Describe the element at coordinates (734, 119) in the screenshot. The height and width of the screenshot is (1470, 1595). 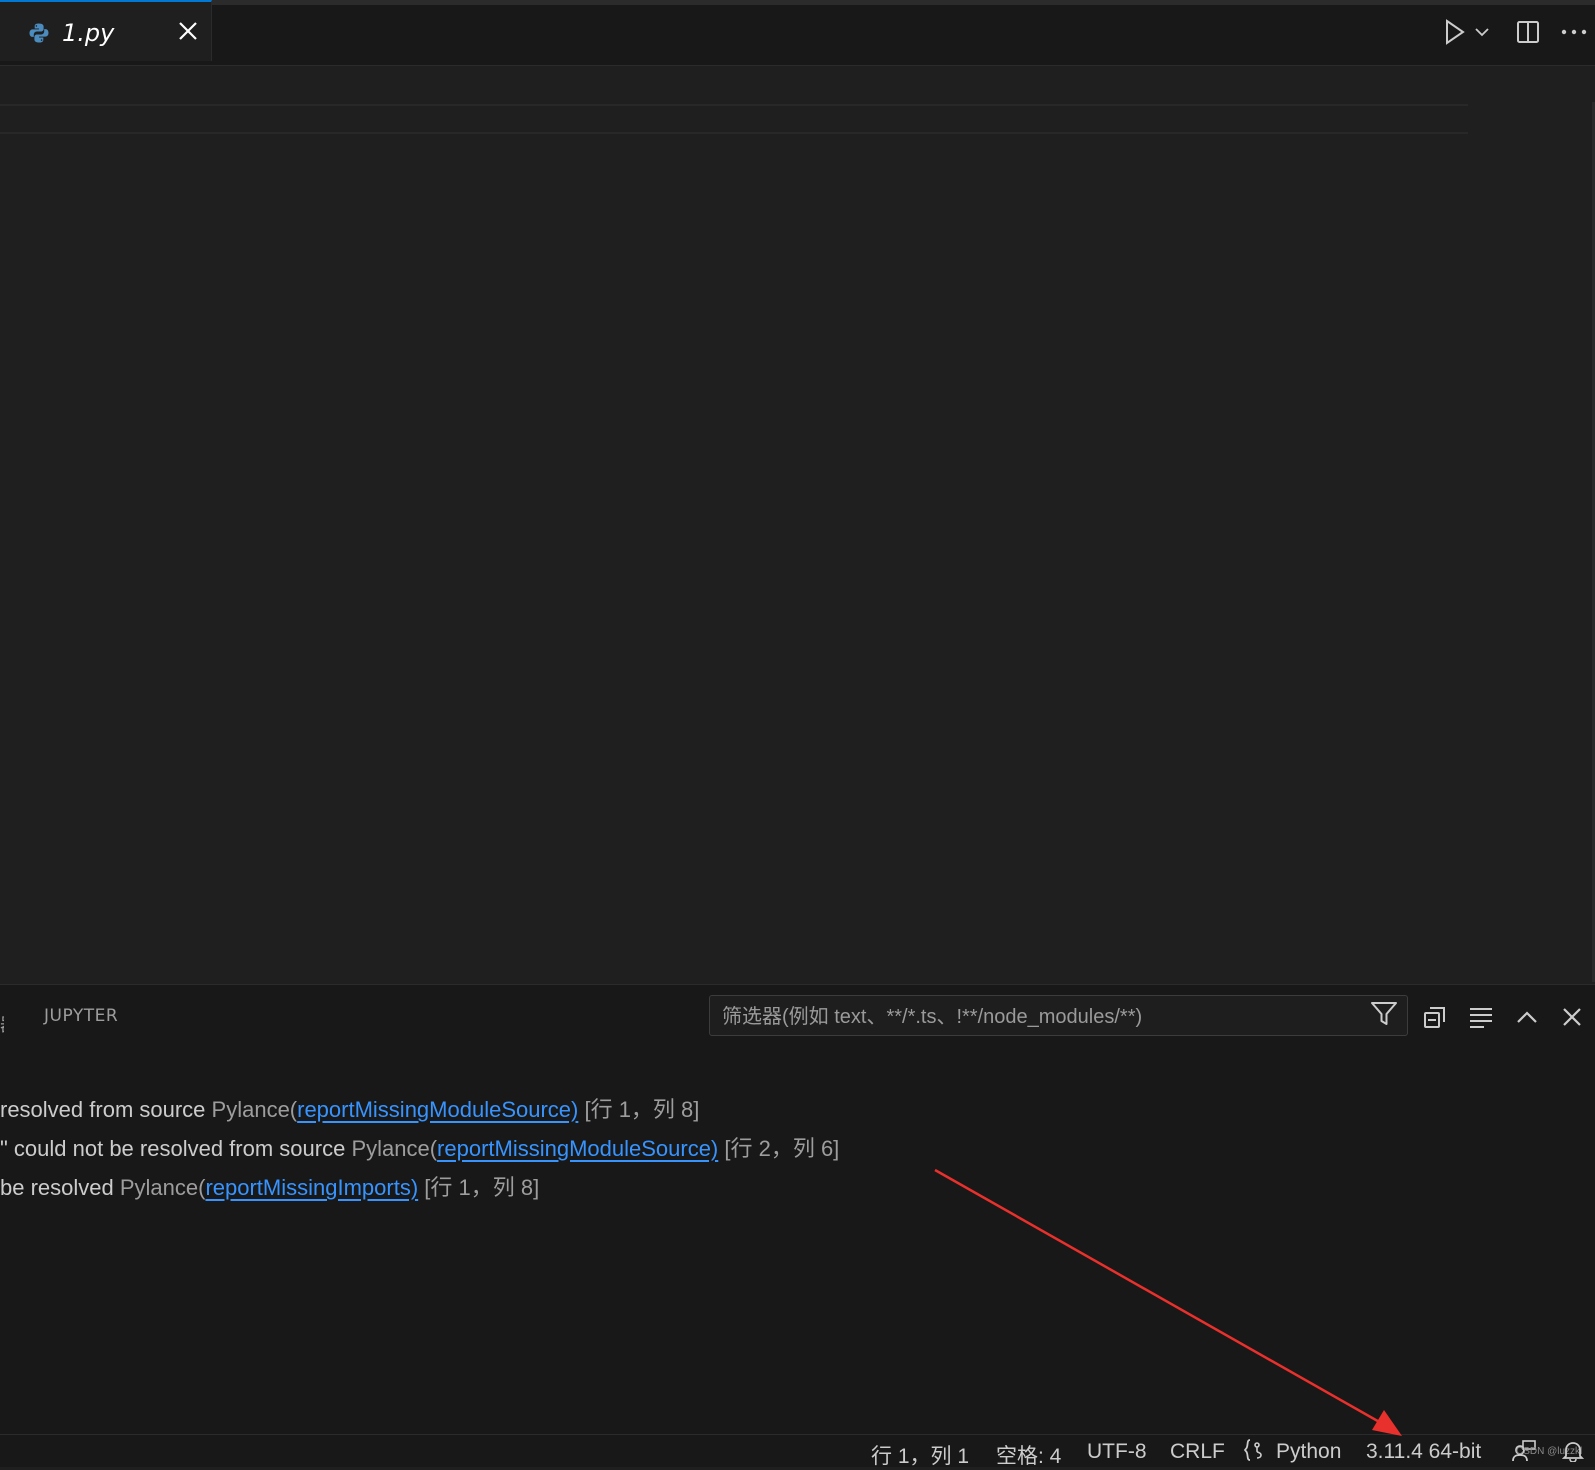
I see `current-line-highlight` at that location.